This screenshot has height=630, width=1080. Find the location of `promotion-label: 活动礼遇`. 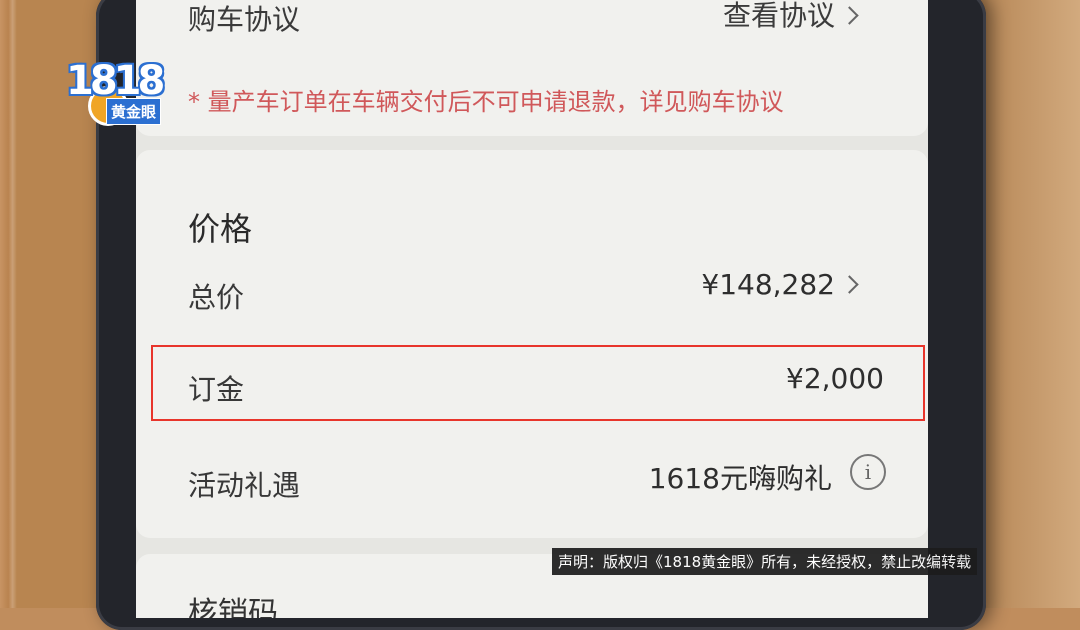

promotion-label: 活动礼遇 is located at coordinates (244, 485).